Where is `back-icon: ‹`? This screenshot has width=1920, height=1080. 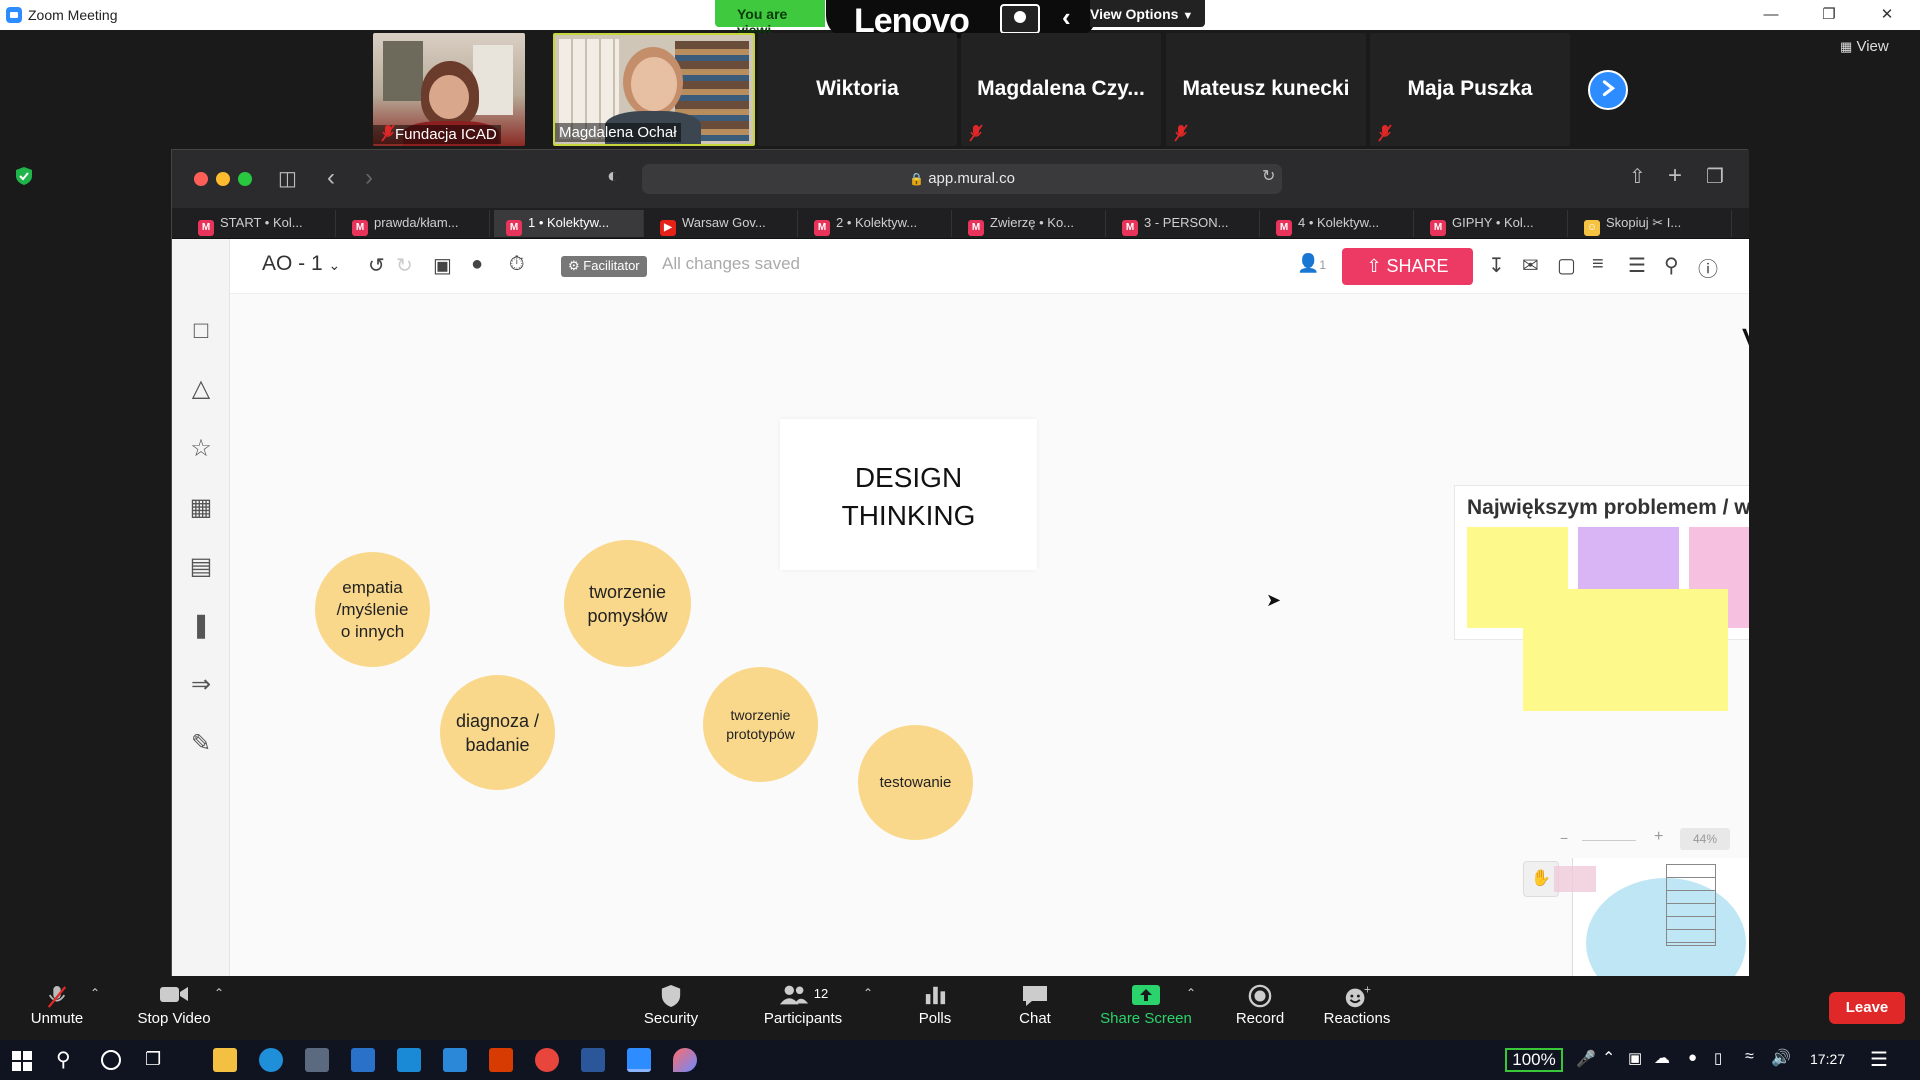 back-icon: ‹ is located at coordinates (331, 178).